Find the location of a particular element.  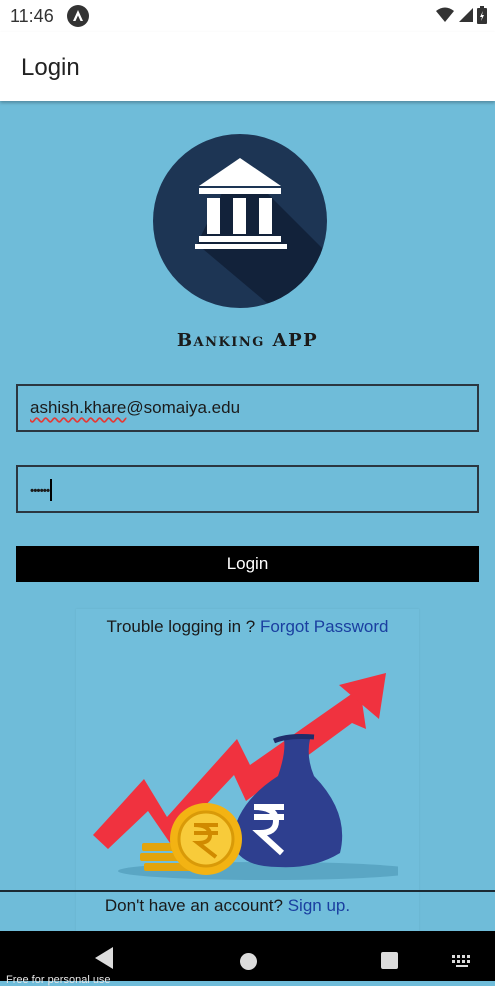

navigation-bar: Free for personal use is located at coordinates (247, 958).